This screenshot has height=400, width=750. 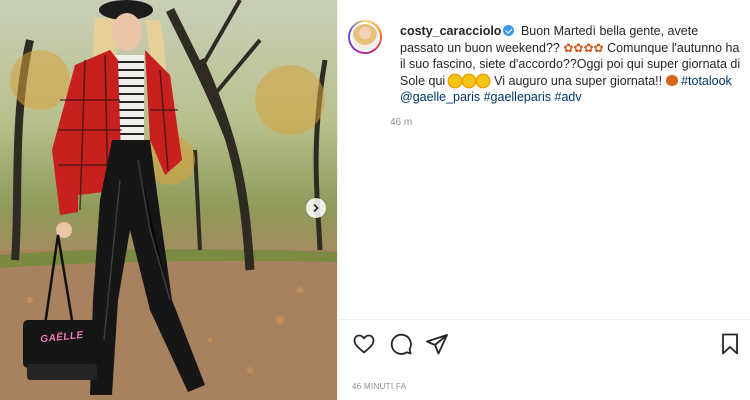 What do you see at coordinates (568, 97) in the screenshot?
I see `hashtag-adv: #adv` at bounding box center [568, 97].